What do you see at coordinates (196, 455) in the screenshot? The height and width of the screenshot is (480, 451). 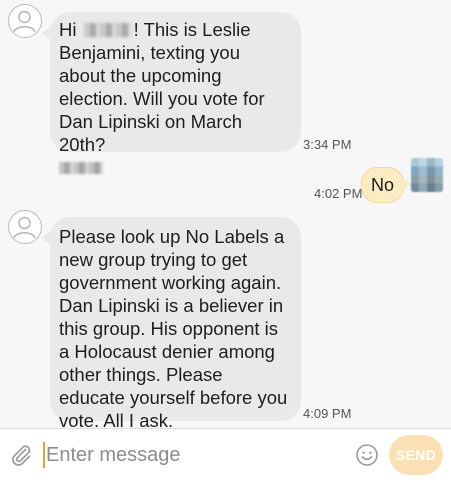 I see `message-input` at bounding box center [196, 455].